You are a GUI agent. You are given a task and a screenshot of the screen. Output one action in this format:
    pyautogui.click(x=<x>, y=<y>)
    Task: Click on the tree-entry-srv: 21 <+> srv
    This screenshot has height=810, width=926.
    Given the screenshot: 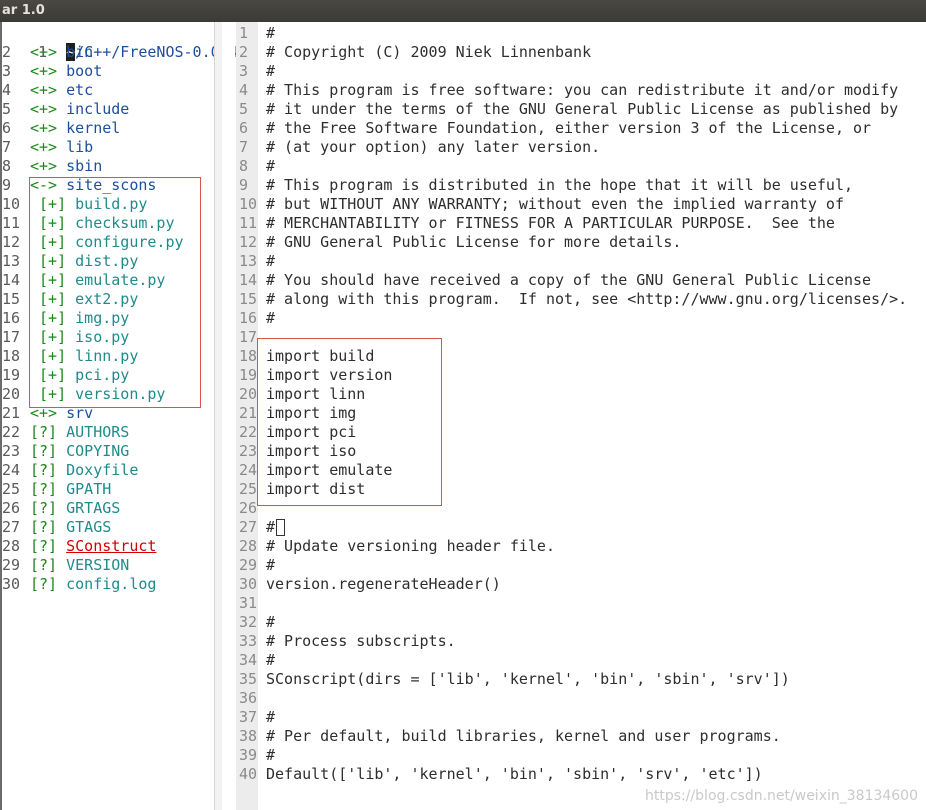 What is the action you would take?
    pyautogui.click(x=108, y=413)
    